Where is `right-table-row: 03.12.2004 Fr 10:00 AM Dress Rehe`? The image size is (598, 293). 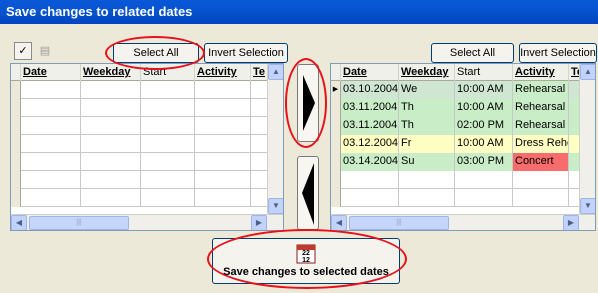 right-table-row: 03.12.2004 Fr 10:00 AM Dress Rehe is located at coordinates (457, 144).